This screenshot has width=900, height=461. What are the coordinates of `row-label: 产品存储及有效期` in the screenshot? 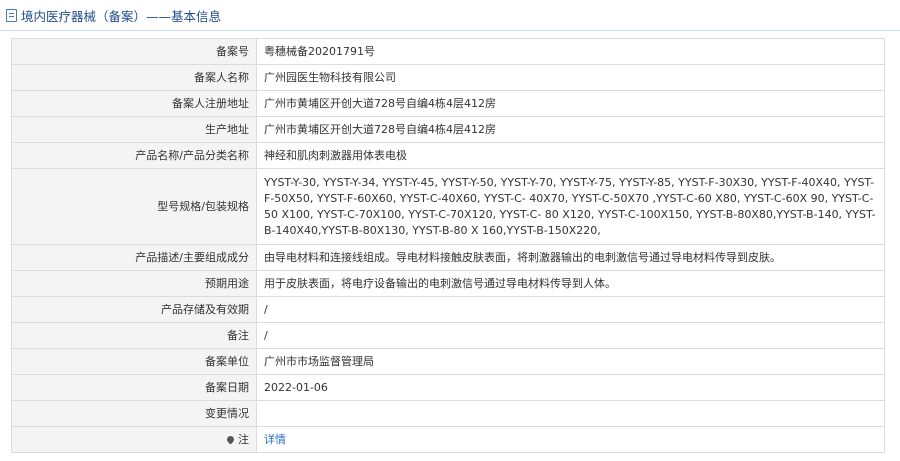 It's located at (134, 309).